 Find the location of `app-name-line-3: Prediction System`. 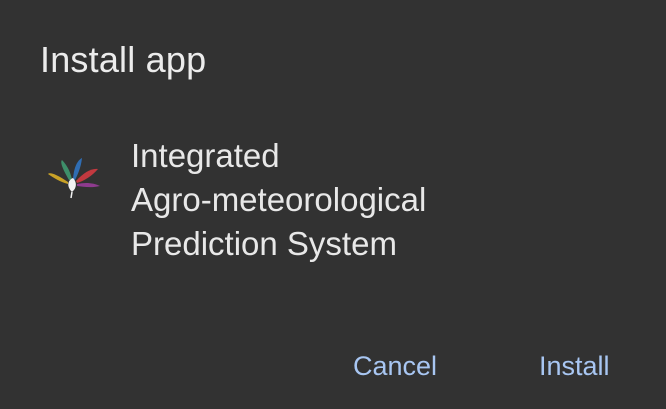

app-name-line-3: Prediction System is located at coordinates (264, 243).